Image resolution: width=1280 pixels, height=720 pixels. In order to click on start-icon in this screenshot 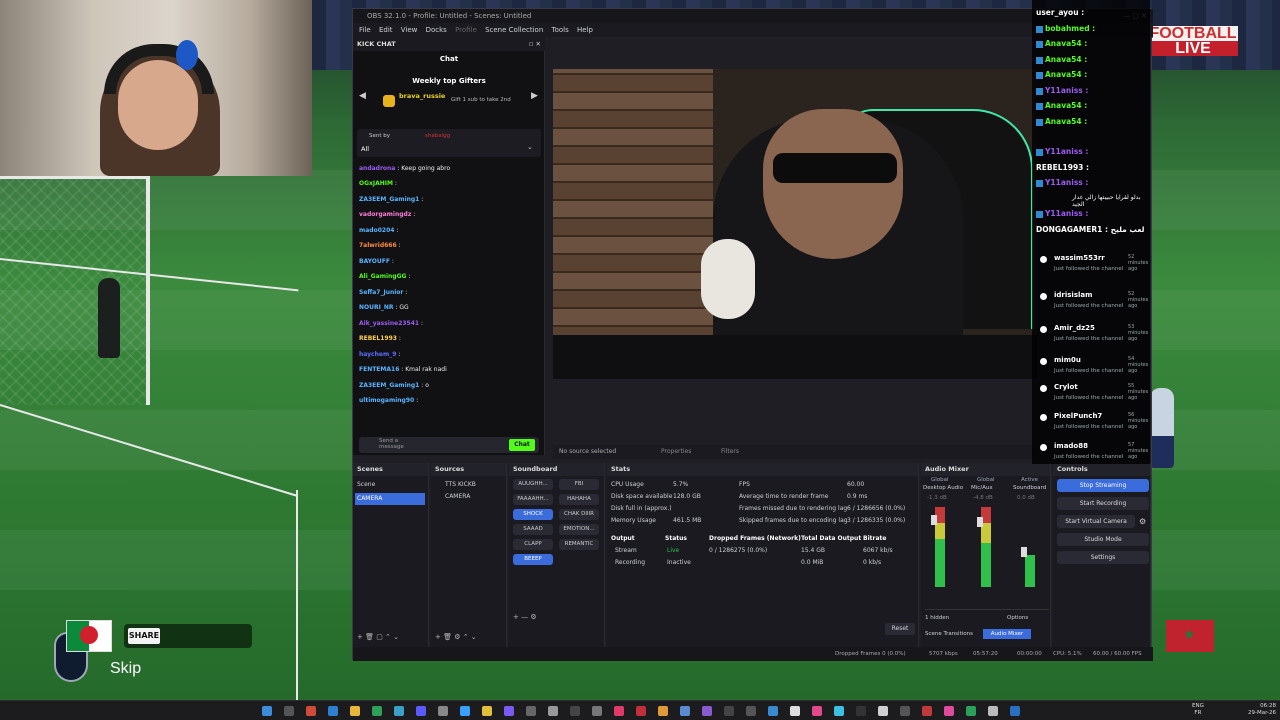, I will do `click(267, 711)`.